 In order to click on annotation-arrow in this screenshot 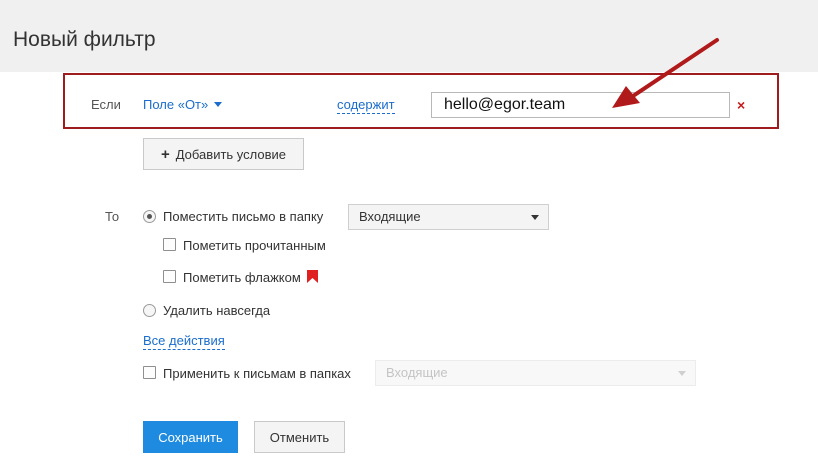, I will do `click(665, 73)`.